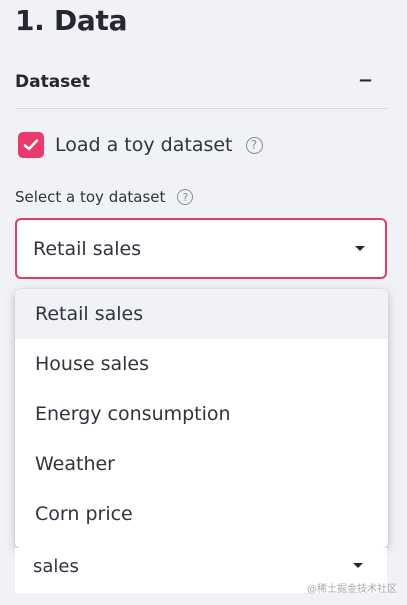 This screenshot has height=605, width=407. Describe the element at coordinates (71, 20) in the screenshot. I see `page-title: 1. Data` at that location.